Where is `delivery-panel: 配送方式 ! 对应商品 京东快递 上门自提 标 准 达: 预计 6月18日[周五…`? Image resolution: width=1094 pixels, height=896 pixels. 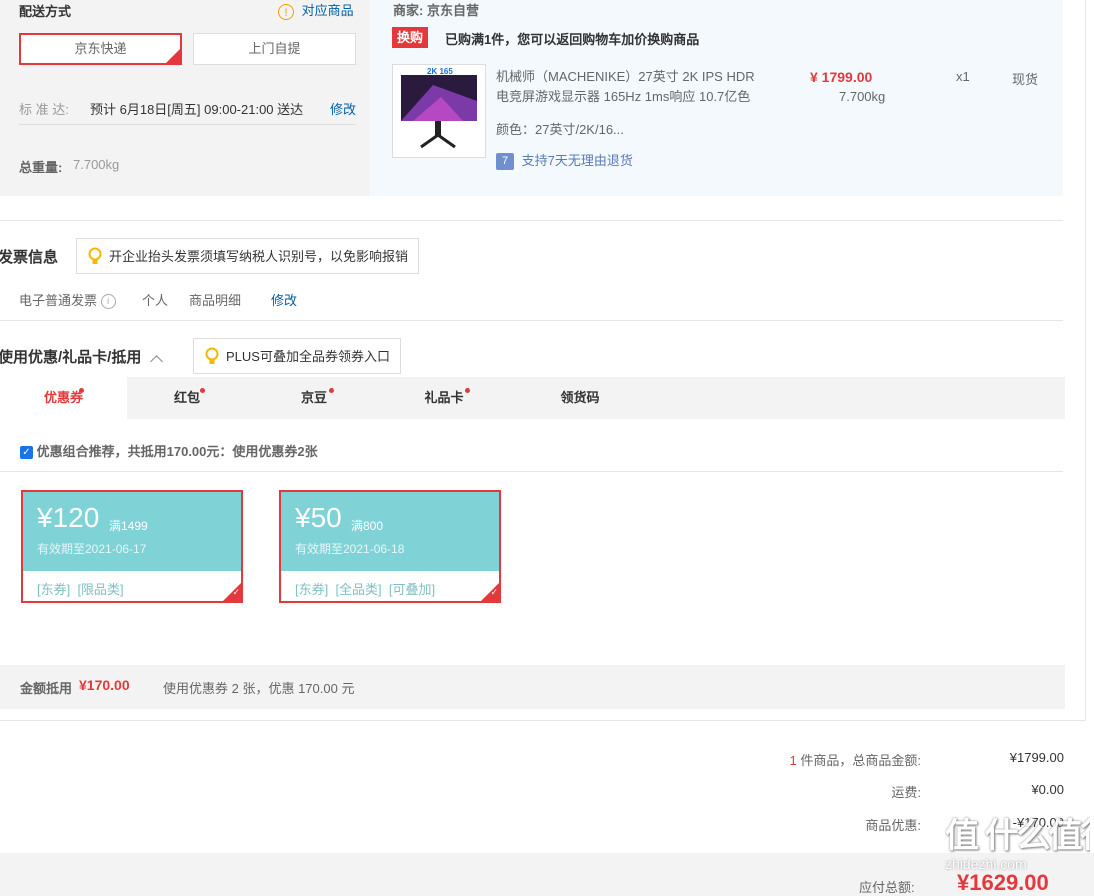 delivery-panel: 配送方式 ! 对应商品 京东快递 上门自提 标 准 达: 预计 6月18日[周五… is located at coordinates (185, 98).